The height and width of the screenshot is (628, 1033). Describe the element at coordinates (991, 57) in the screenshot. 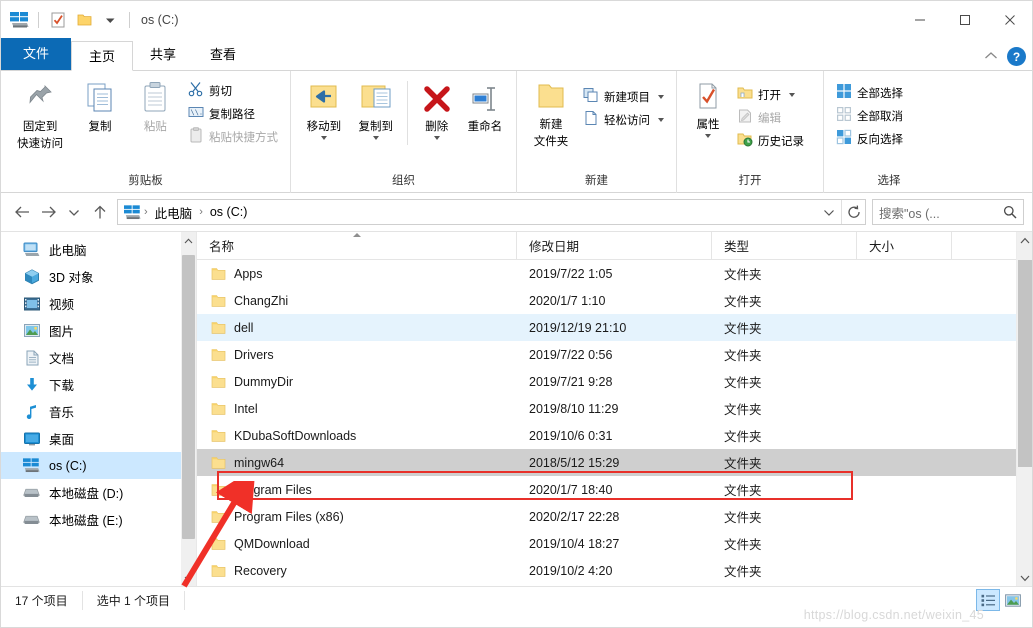

I see `collapse-ribbon-icon` at that location.